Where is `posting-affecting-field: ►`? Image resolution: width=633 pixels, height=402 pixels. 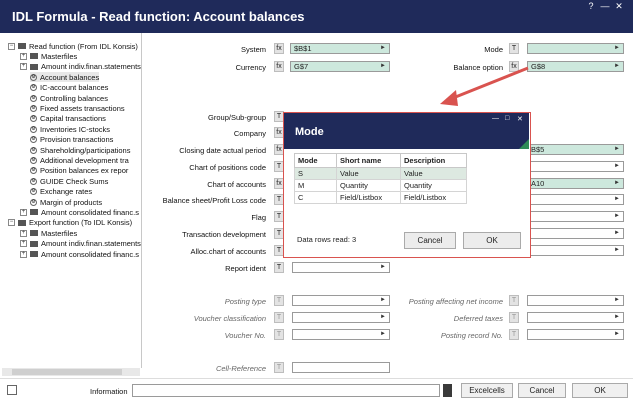
posting-affecting-field: ► is located at coordinates (575, 300).